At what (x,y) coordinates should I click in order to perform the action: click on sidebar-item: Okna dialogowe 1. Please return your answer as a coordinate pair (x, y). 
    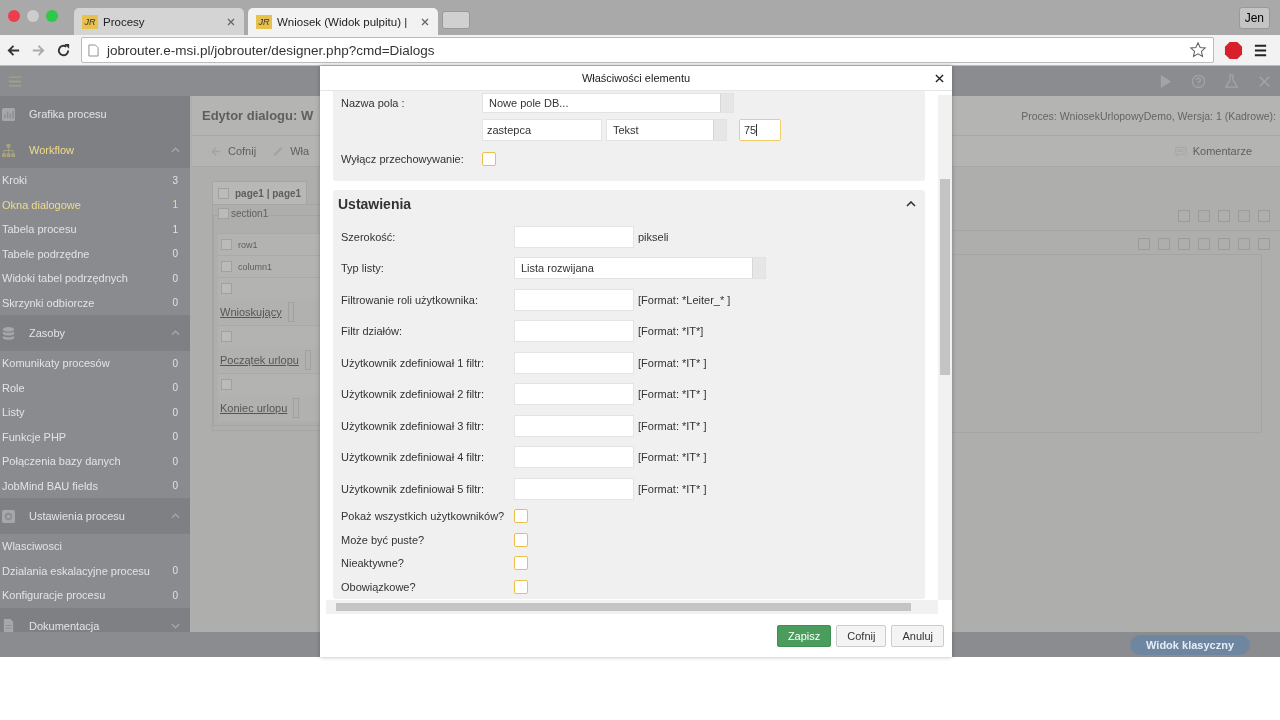
    Looking at the image, I should click on (95, 204).